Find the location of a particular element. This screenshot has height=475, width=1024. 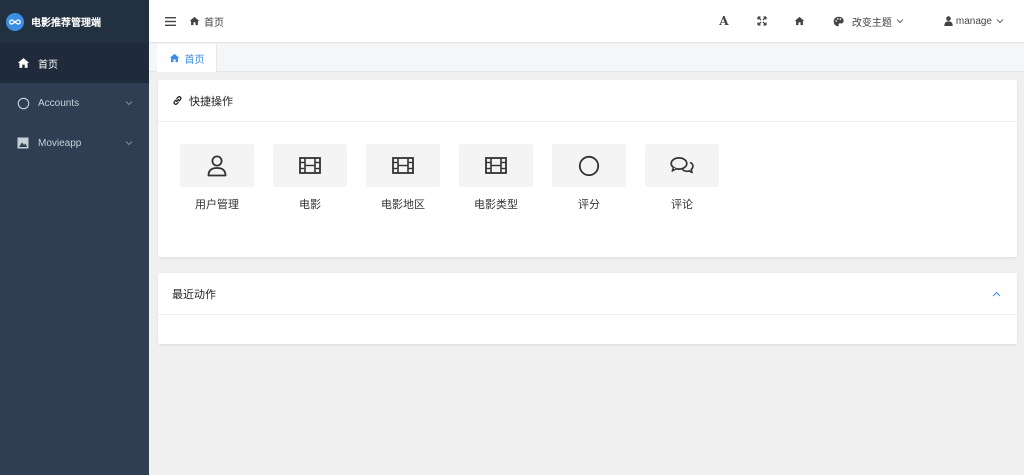

chevron-up-icon is located at coordinates (996, 294).